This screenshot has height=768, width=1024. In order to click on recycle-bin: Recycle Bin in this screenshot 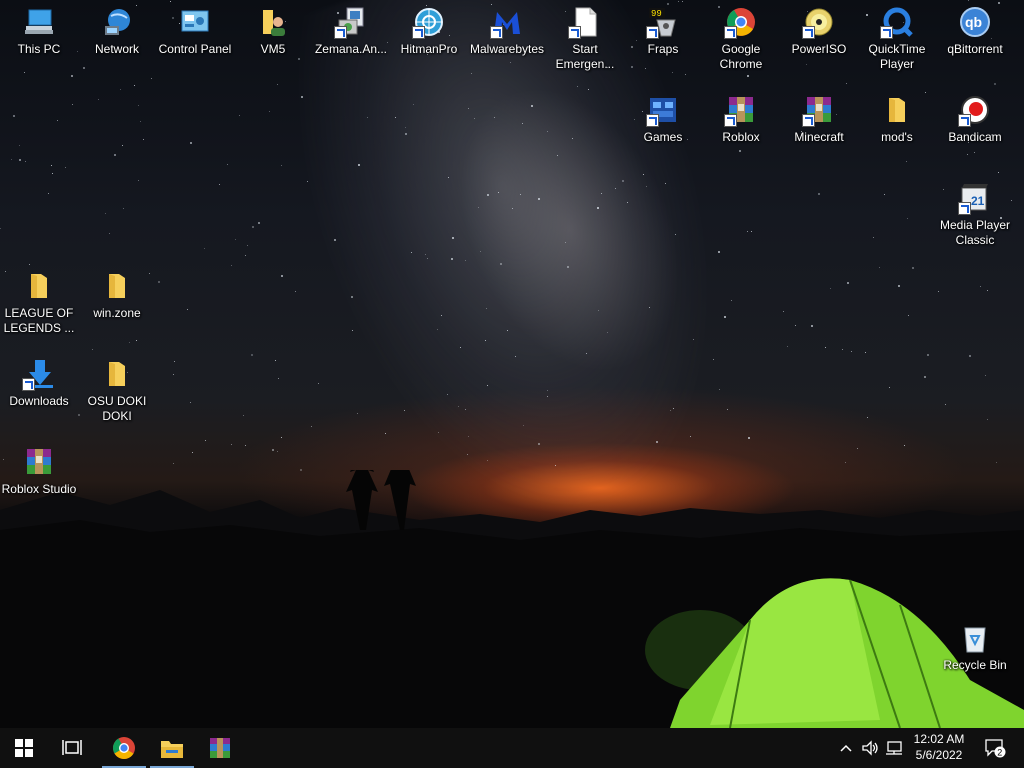, I will do `click(975, 647)`.